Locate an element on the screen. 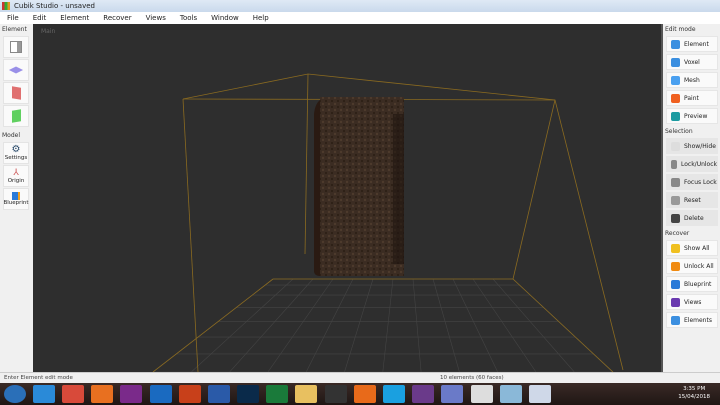  chrome-icon is located at coordinates (72, 394).